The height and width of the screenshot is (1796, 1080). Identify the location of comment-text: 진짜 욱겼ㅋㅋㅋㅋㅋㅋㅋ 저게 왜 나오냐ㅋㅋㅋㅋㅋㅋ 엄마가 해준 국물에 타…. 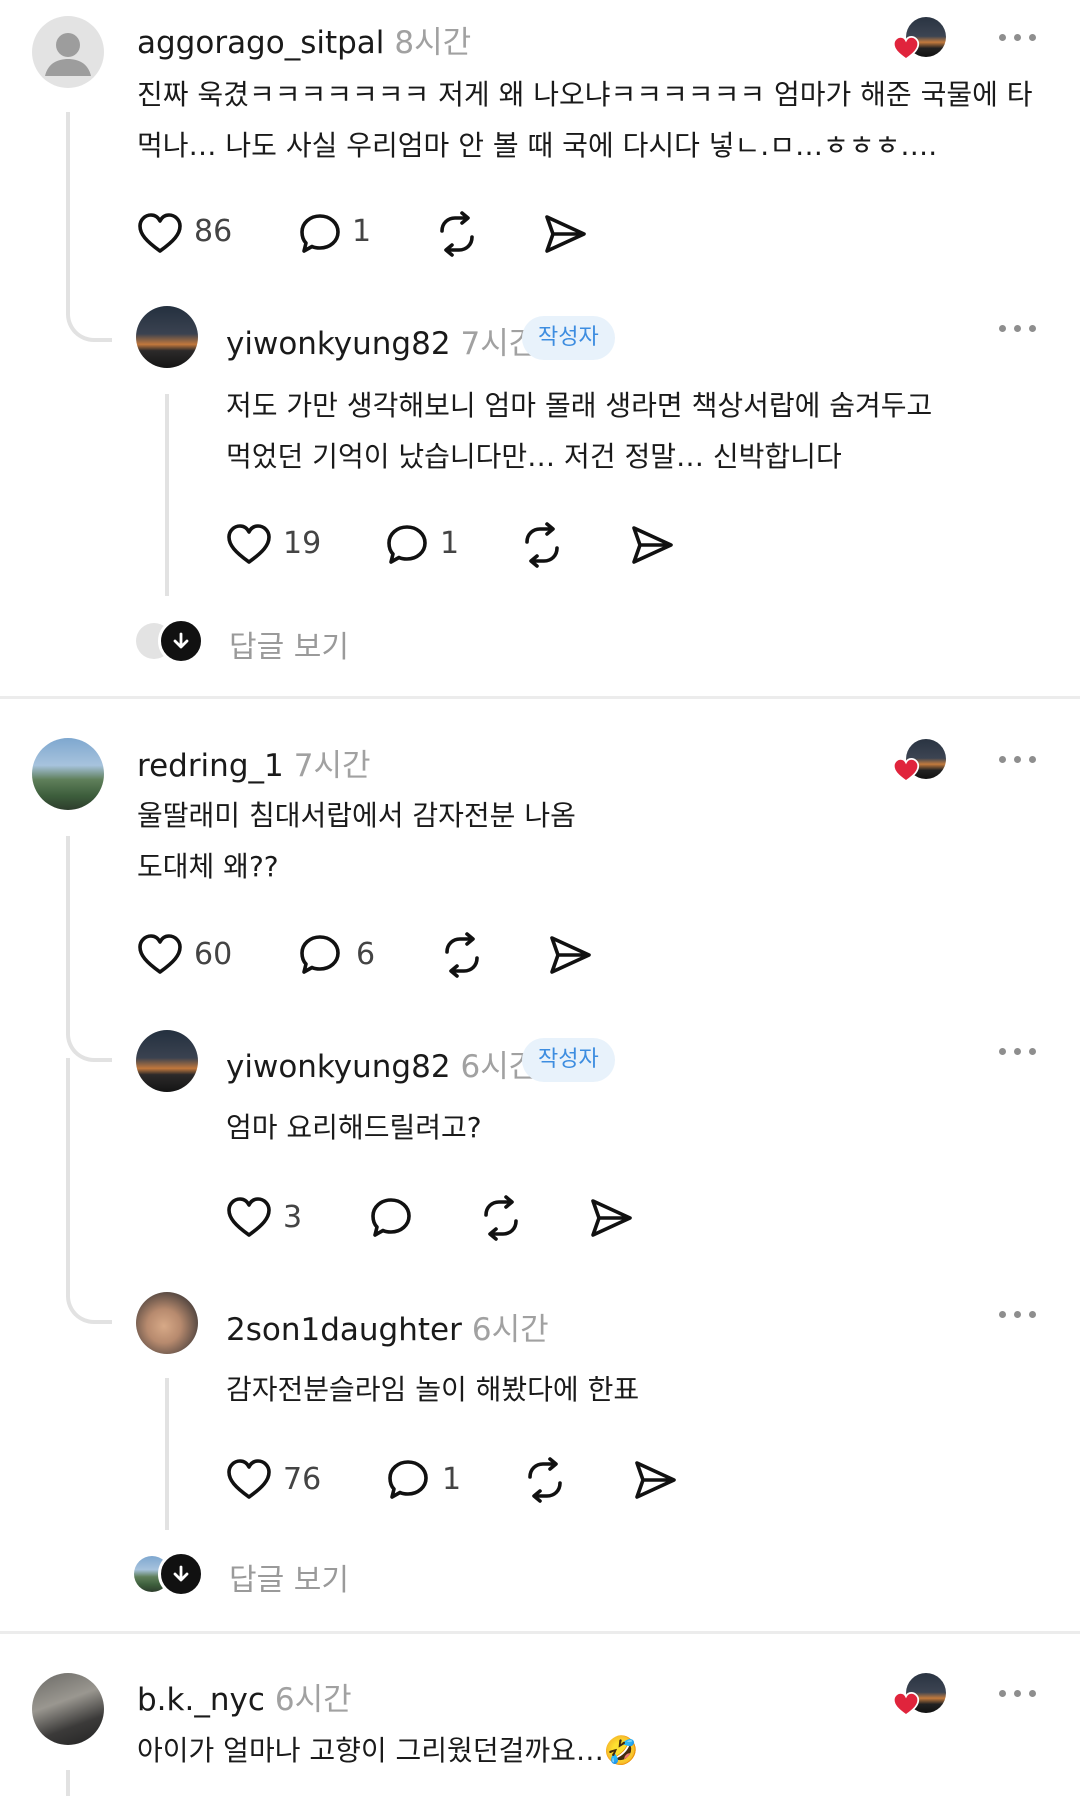
(585, 120).